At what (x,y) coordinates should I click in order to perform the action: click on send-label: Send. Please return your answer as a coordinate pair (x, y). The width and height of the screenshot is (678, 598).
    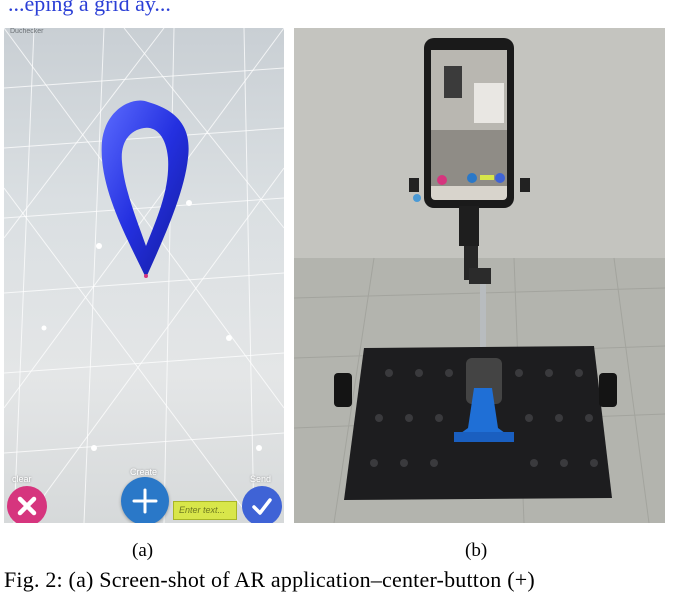
    Looking at the image, I should click on (261, 479).